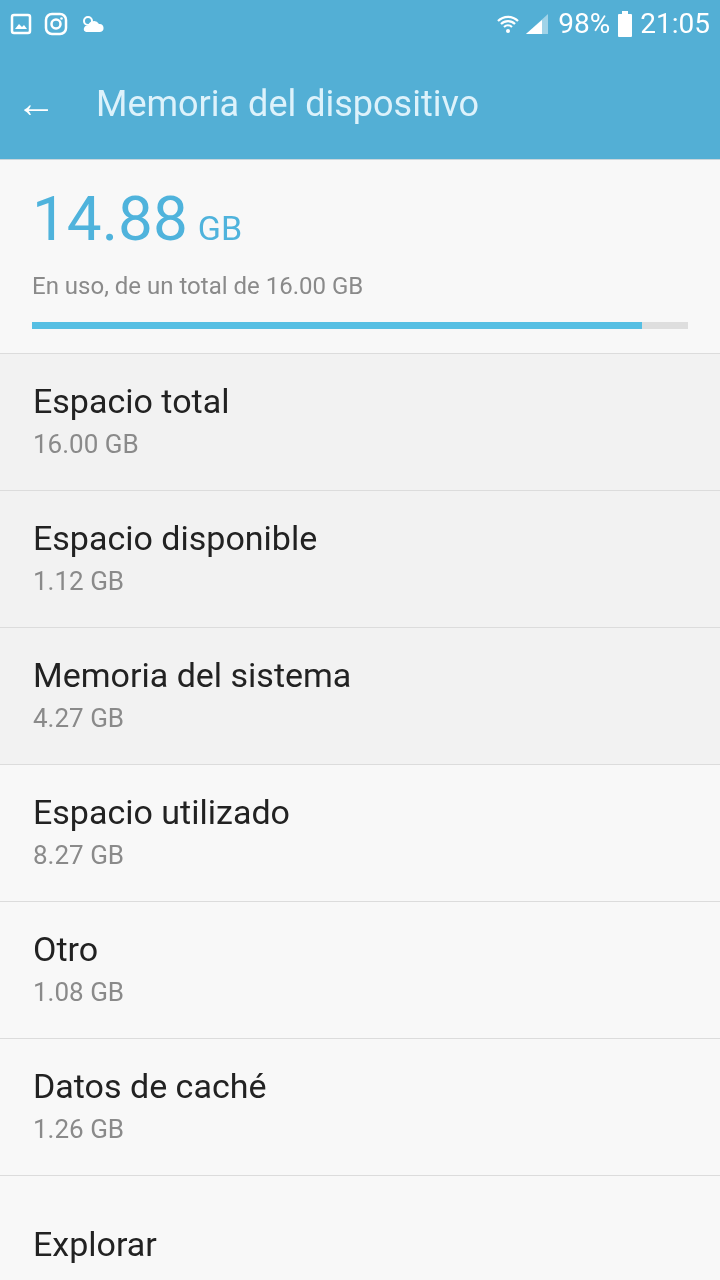 The image size is (720, 1280). I want to click on camera-icon, so click(56, 24).